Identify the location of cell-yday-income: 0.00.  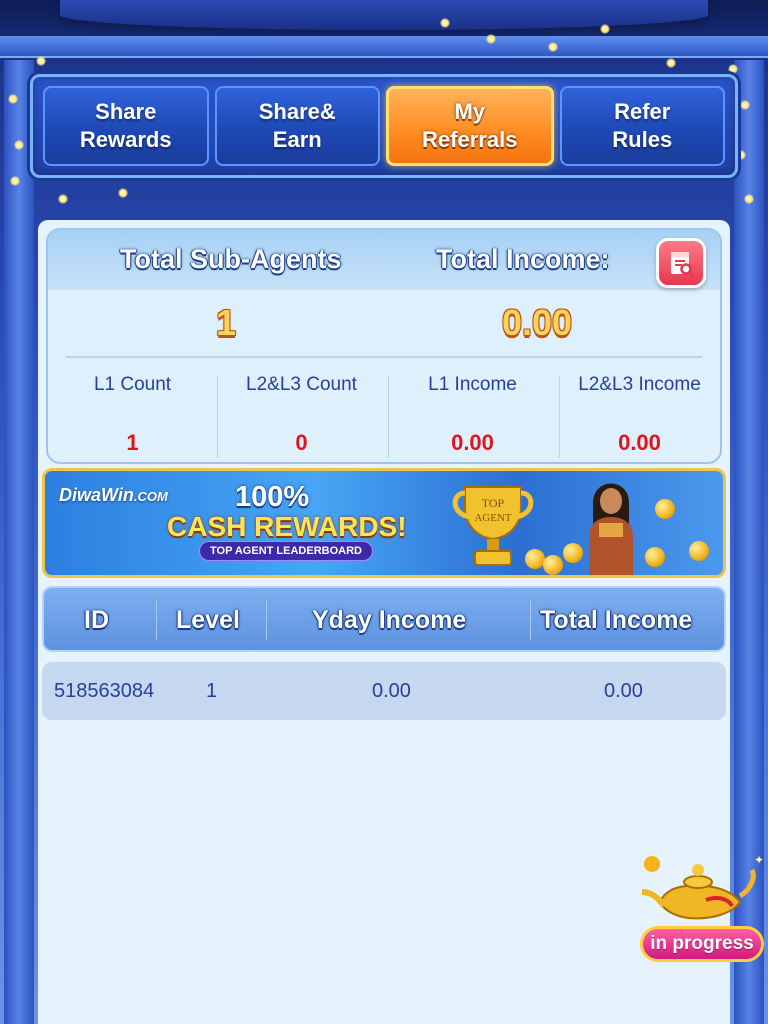
(391, 691).